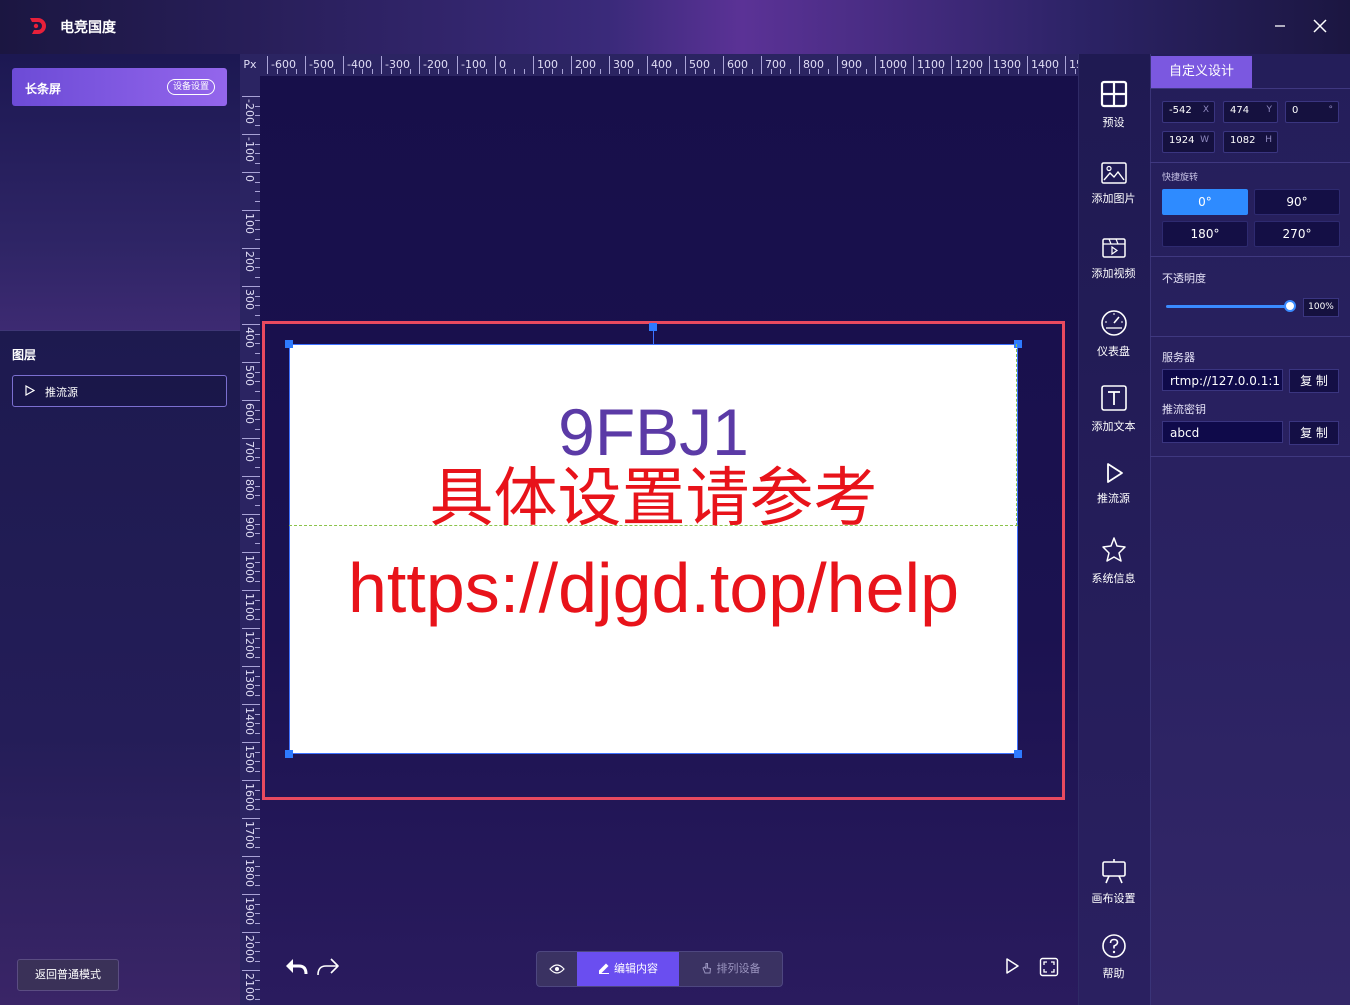  I want to click on ruler-label: 1600, so click(249, 797).